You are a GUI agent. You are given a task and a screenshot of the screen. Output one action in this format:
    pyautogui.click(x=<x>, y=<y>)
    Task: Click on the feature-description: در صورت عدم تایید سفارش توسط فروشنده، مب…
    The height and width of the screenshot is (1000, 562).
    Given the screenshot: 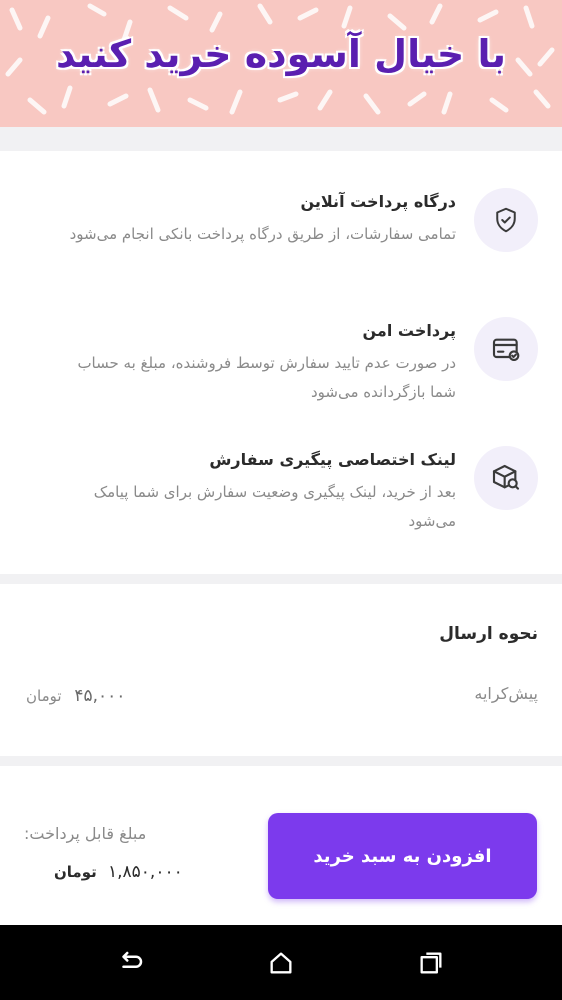 What is the action you would take?
    pyautogui.click(x=266, y=377)
    